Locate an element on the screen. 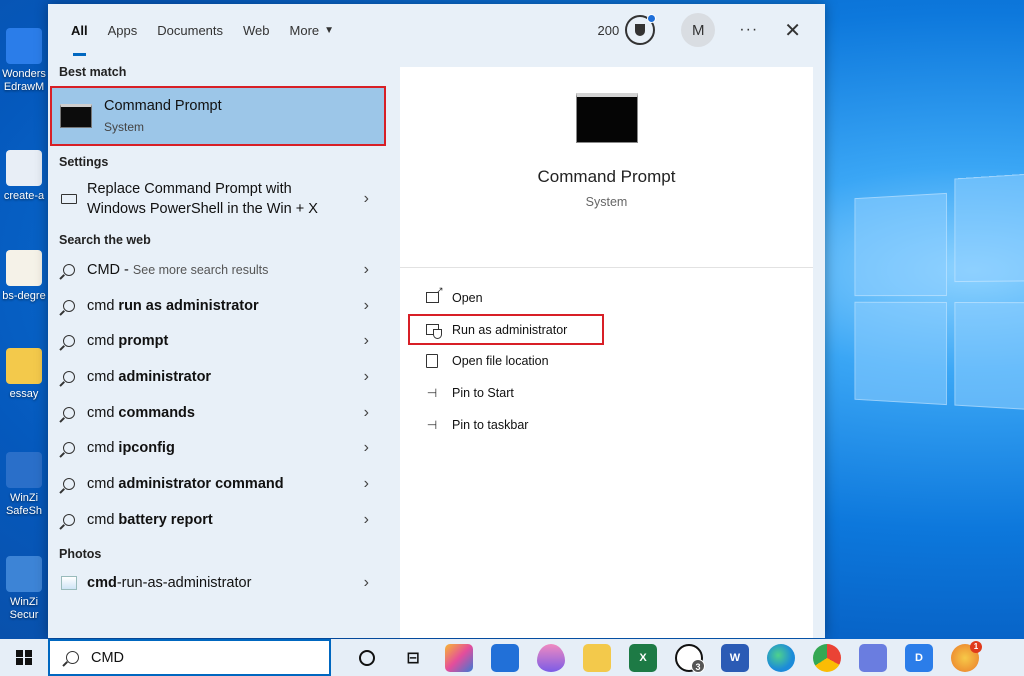 The image size is (1024, 676). web-result: cmd prompt › is located at coordinates (220, 341).